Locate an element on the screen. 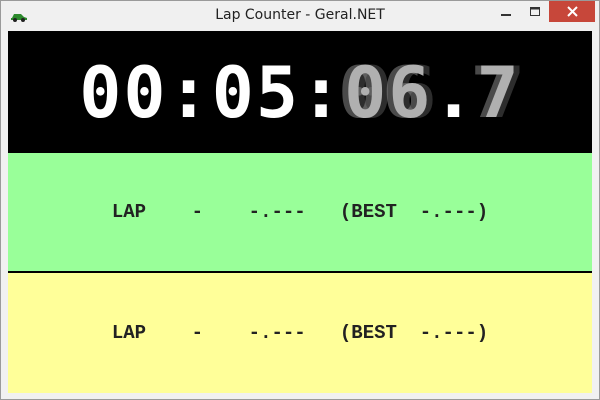 This screenshot has height=400, width=600. lap-info-1: LAP - -.--- (BEST -.---) is located at coordinates (300, 212).